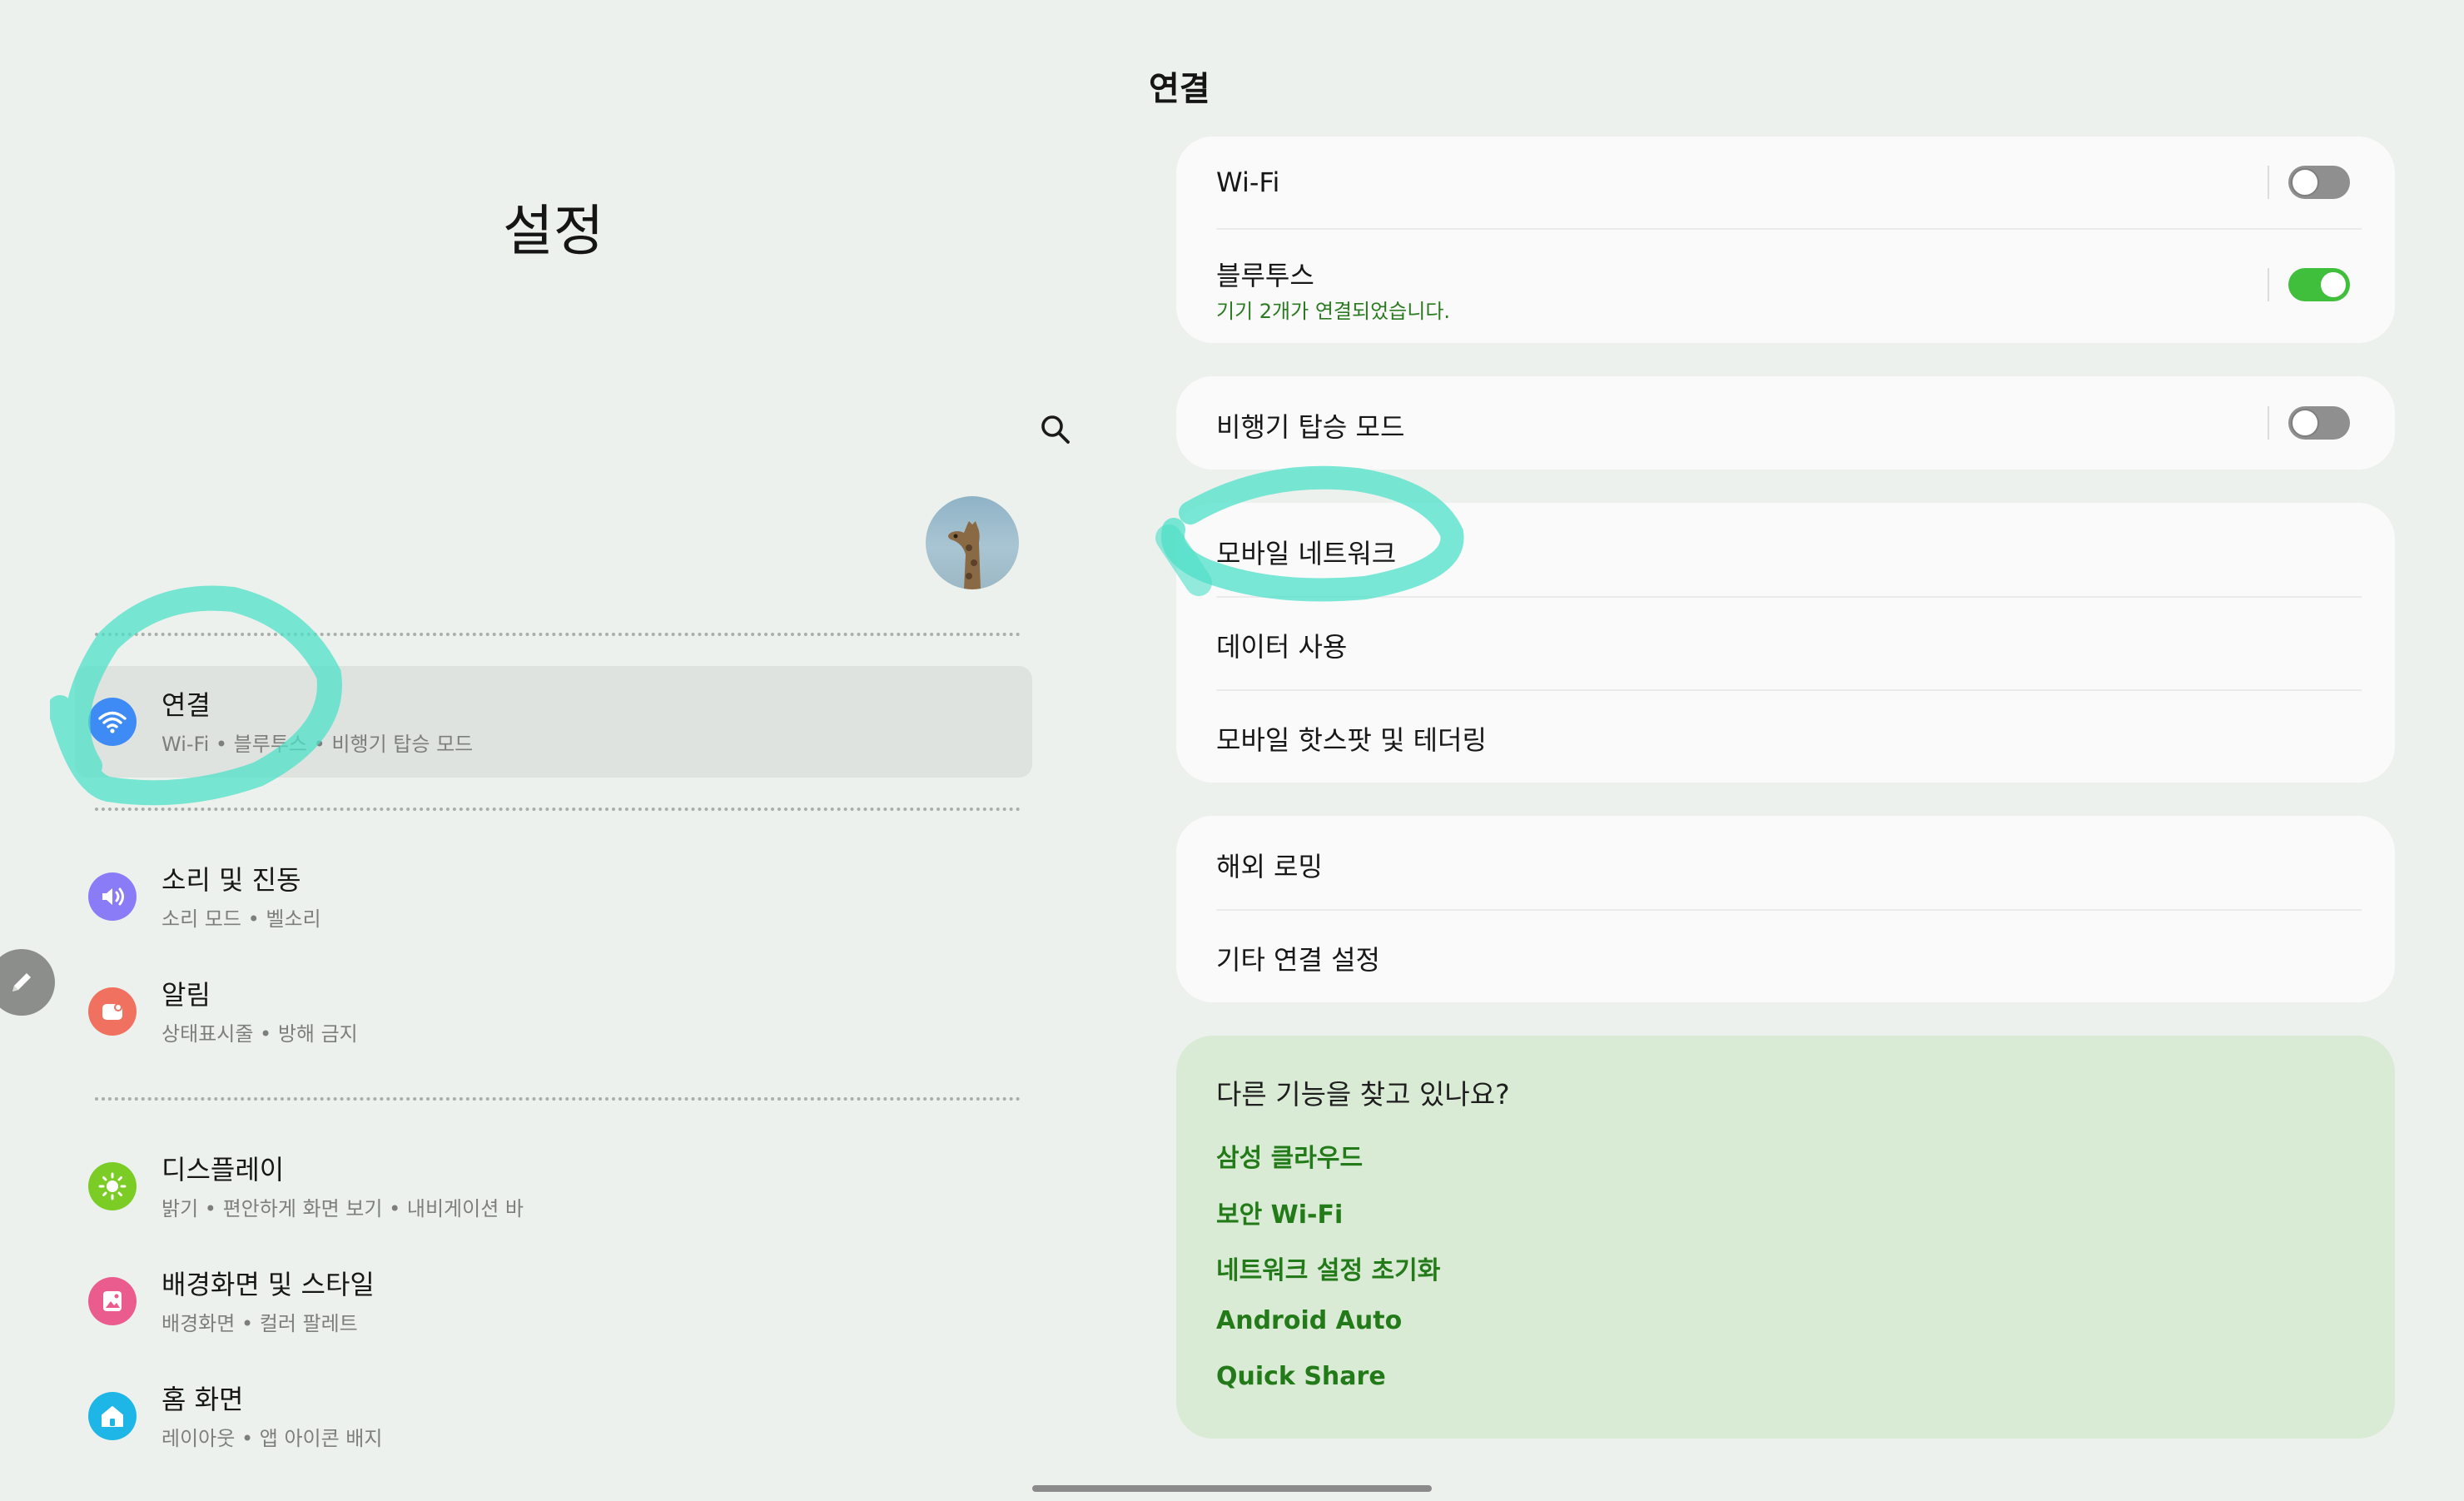  What do you see at coordinates (1309, 1320) in the screenshot?
I see `link-android-auto: Android Auto` at bounding box center [1309, 1320].